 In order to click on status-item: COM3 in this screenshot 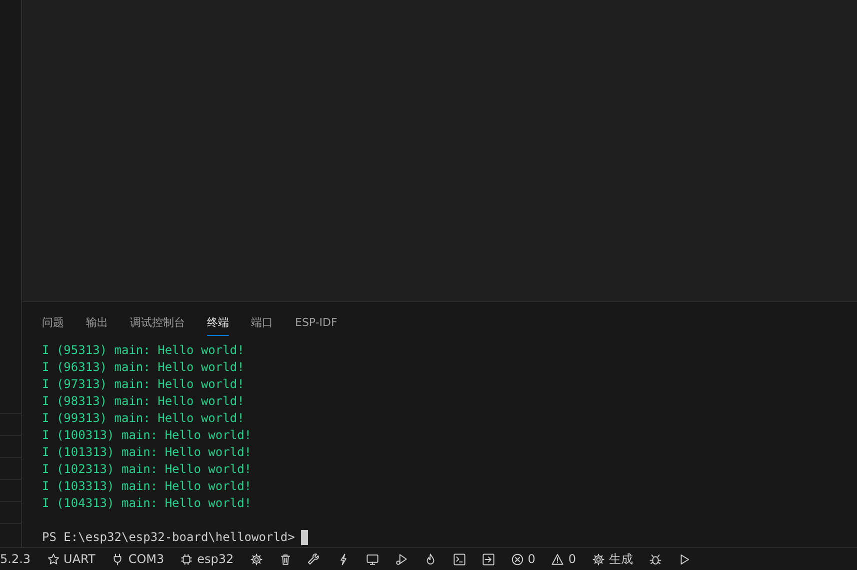, I will do `click(137, 559)`.